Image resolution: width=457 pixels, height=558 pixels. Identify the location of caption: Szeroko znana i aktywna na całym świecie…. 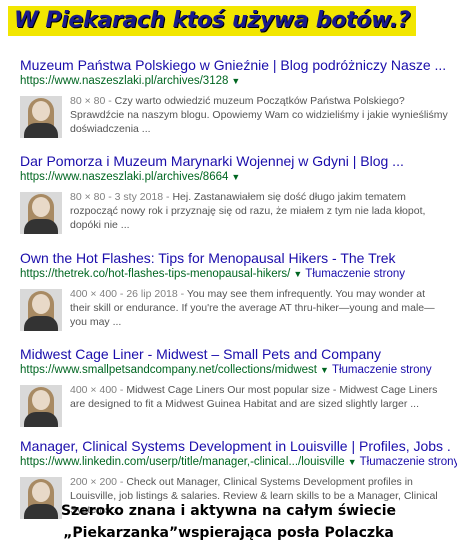
(228, 522).